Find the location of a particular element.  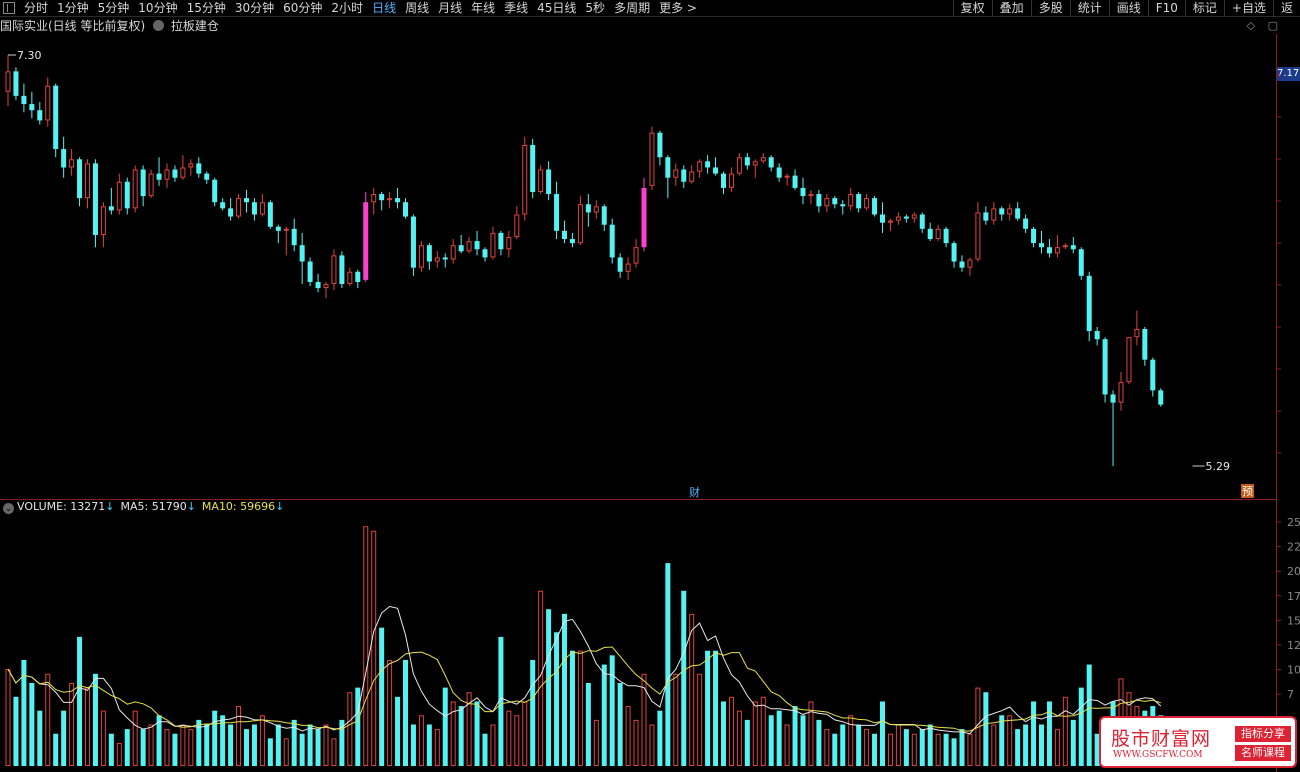

watermark-badge-course: 名师课程 is located at coordinates (1263, 753).